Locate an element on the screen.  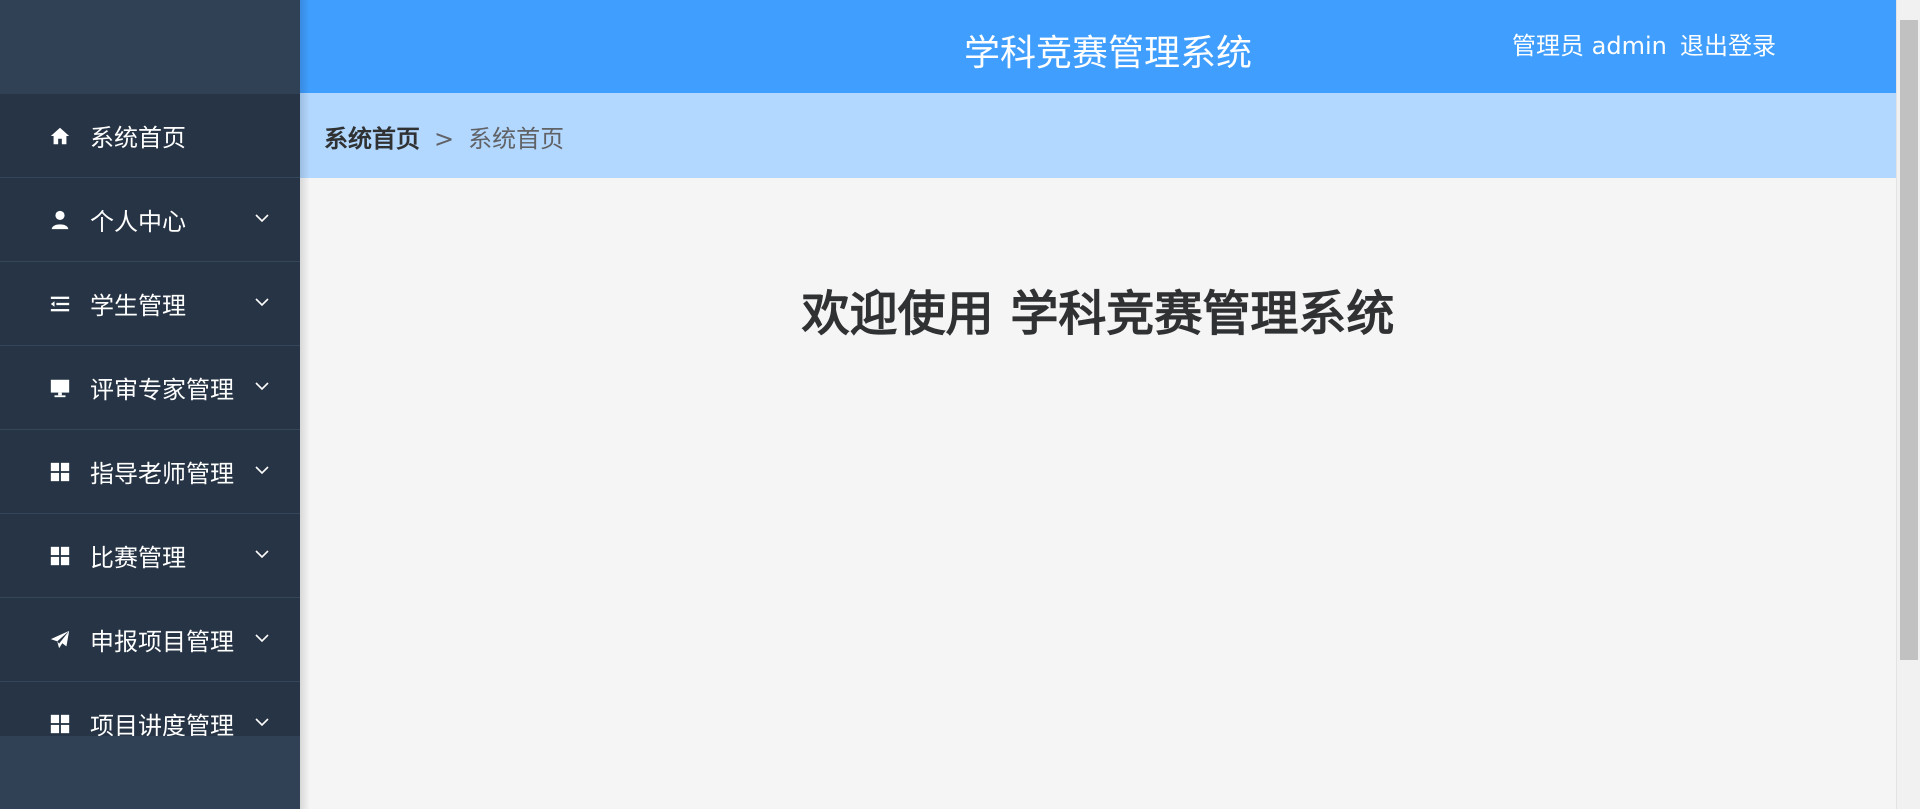
scrollbar-thumb is located at coordinates (1909, 340).